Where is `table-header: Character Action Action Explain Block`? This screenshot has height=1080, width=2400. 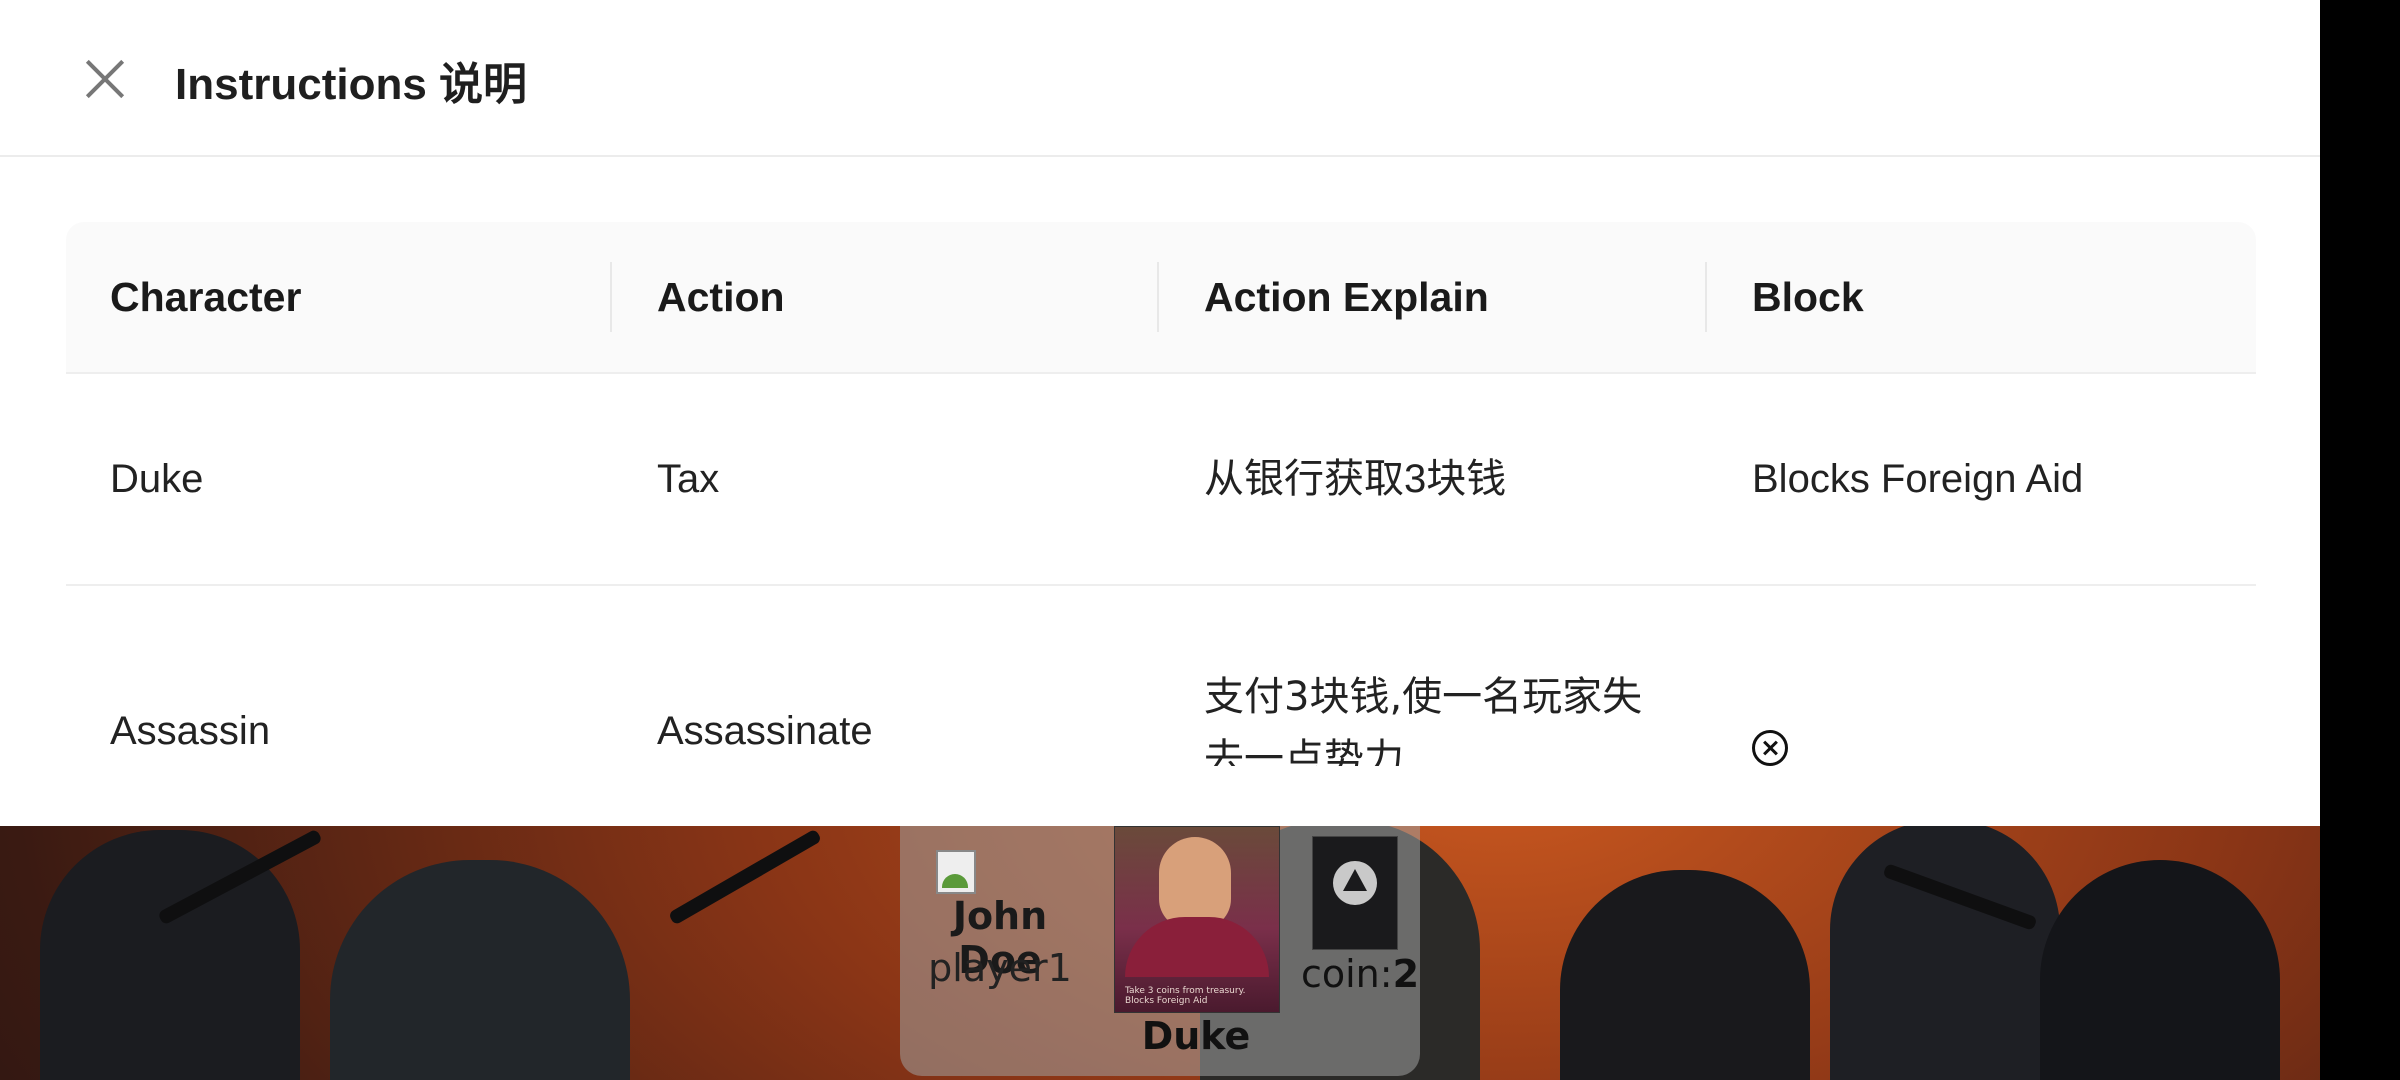
table-header: Character Action Action Explain Block is located at coordinates (1161, 298).